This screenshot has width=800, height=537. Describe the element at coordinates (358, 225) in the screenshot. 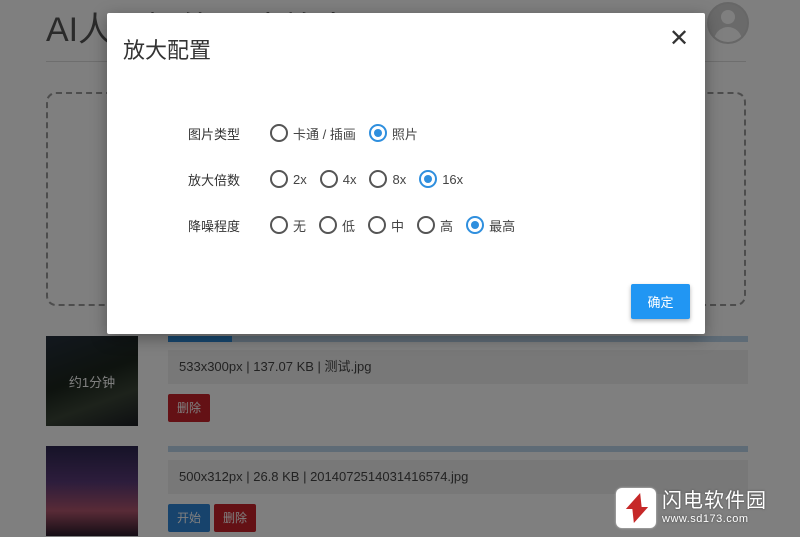

I see `denoise-level-row: 降噪程度 无 低 中 高 最高` at that location.